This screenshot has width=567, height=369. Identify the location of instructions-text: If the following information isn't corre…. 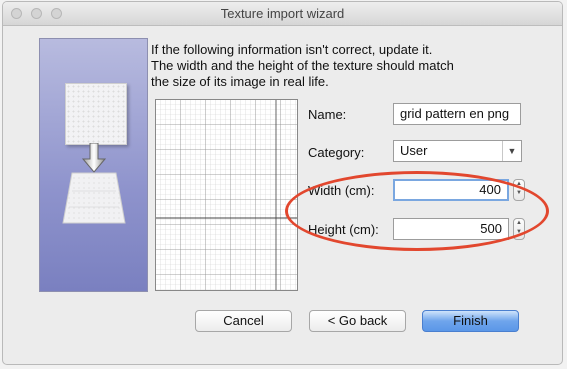
(341, 66).